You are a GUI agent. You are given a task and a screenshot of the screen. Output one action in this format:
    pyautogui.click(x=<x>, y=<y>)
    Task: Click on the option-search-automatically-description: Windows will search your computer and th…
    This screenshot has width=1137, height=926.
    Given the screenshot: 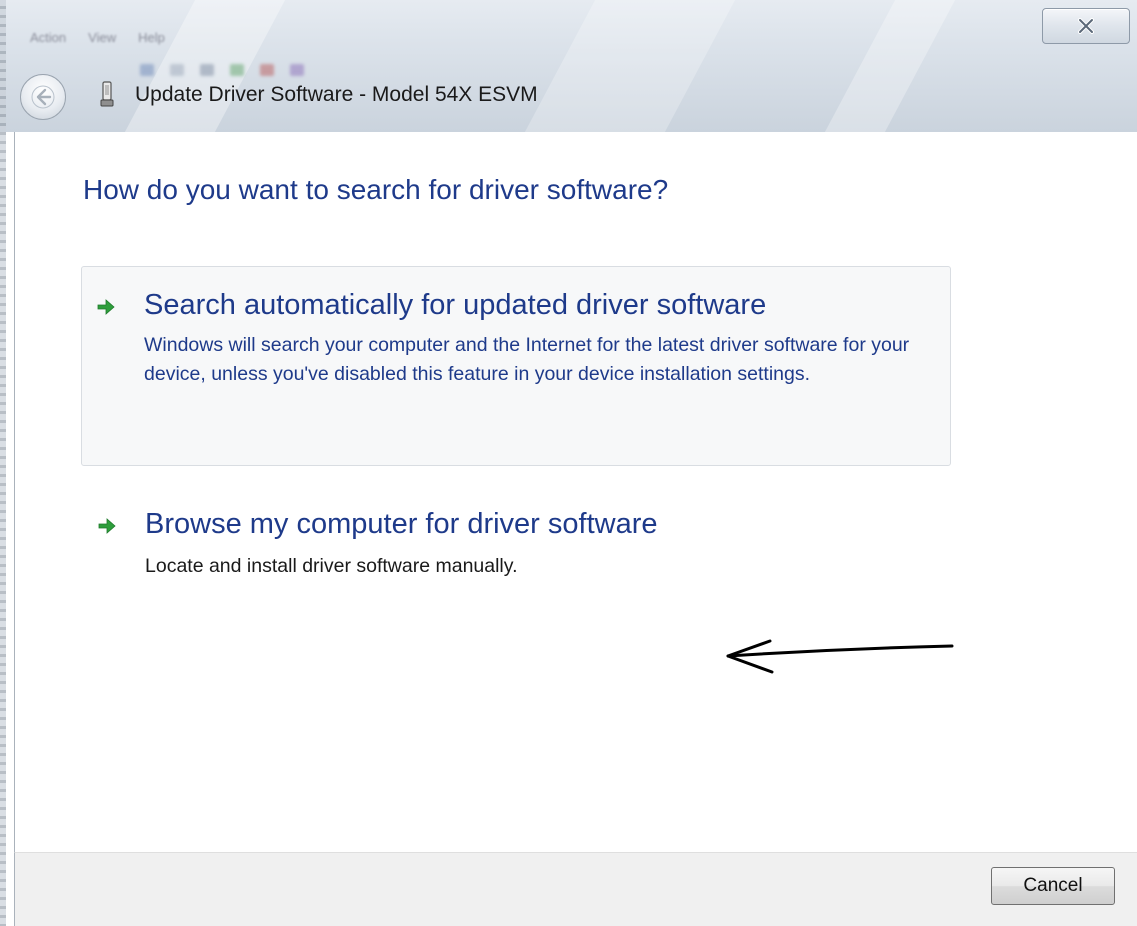 What is the action you would take?
    pyautogui.click(x=527, y=359)
    